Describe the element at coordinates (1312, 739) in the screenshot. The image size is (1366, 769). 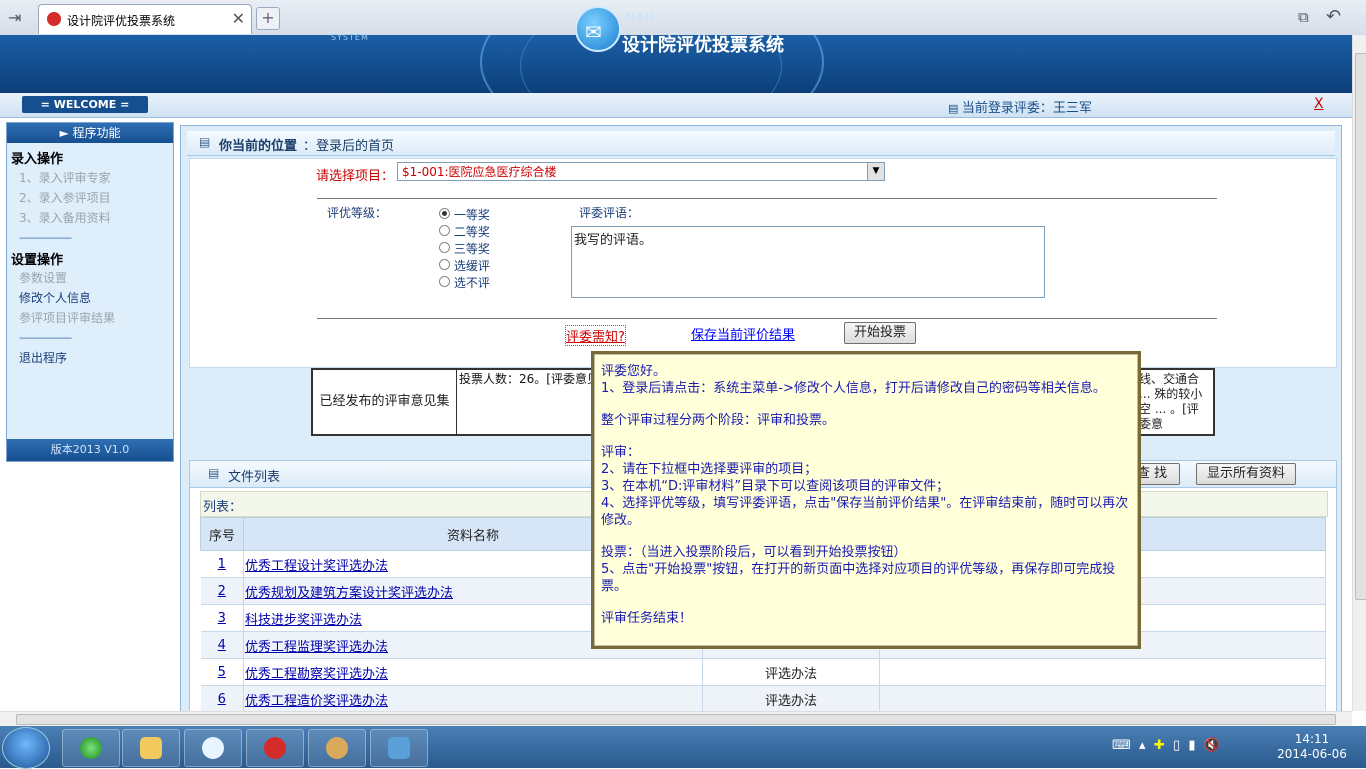
I see `clock-time: 14:11` at that location.